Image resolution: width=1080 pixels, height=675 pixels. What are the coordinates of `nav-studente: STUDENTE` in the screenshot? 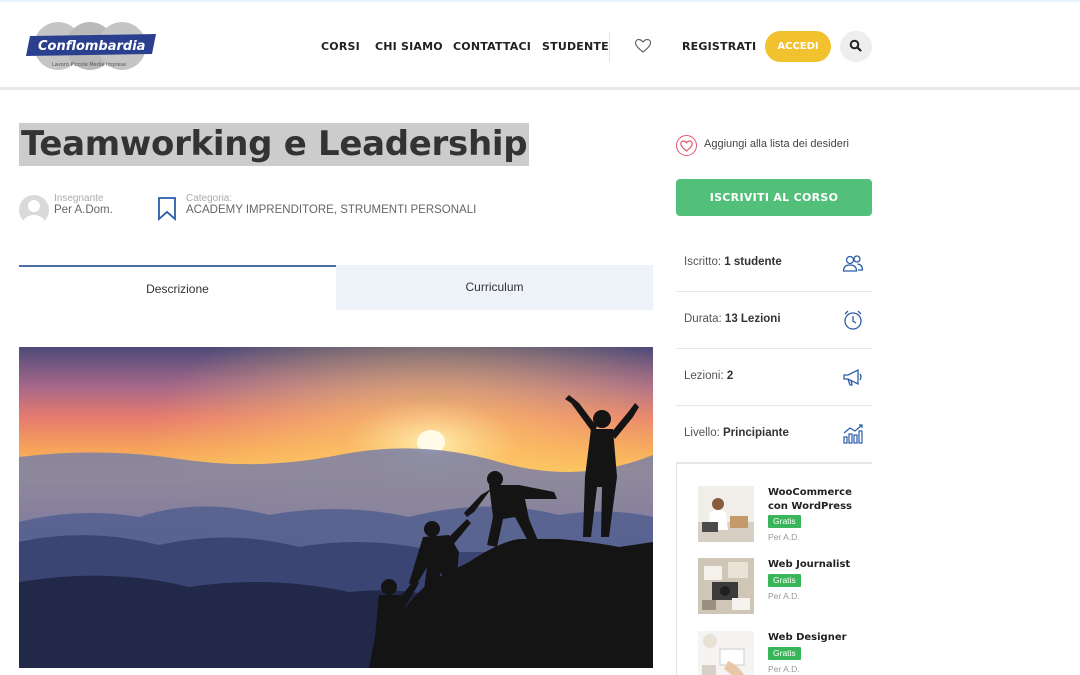 It's located at (575, 46).